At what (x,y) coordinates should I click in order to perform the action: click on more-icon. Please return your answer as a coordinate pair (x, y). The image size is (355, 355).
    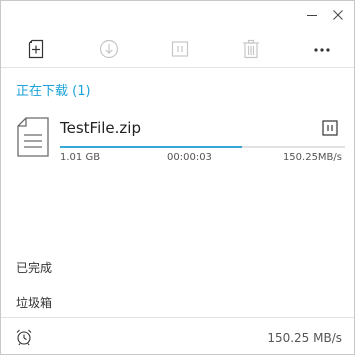
    Looking at the image, I should click on (322, 50).